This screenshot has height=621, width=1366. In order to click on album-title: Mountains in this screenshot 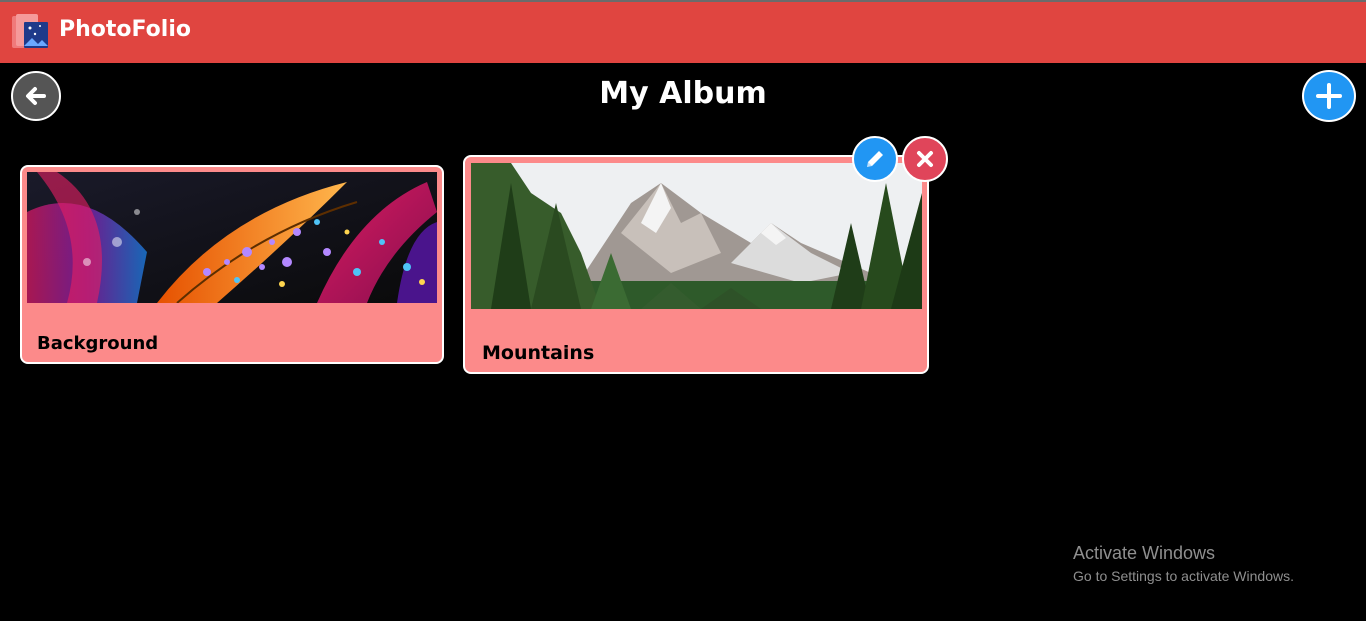, I will do `click(538, 353)`.